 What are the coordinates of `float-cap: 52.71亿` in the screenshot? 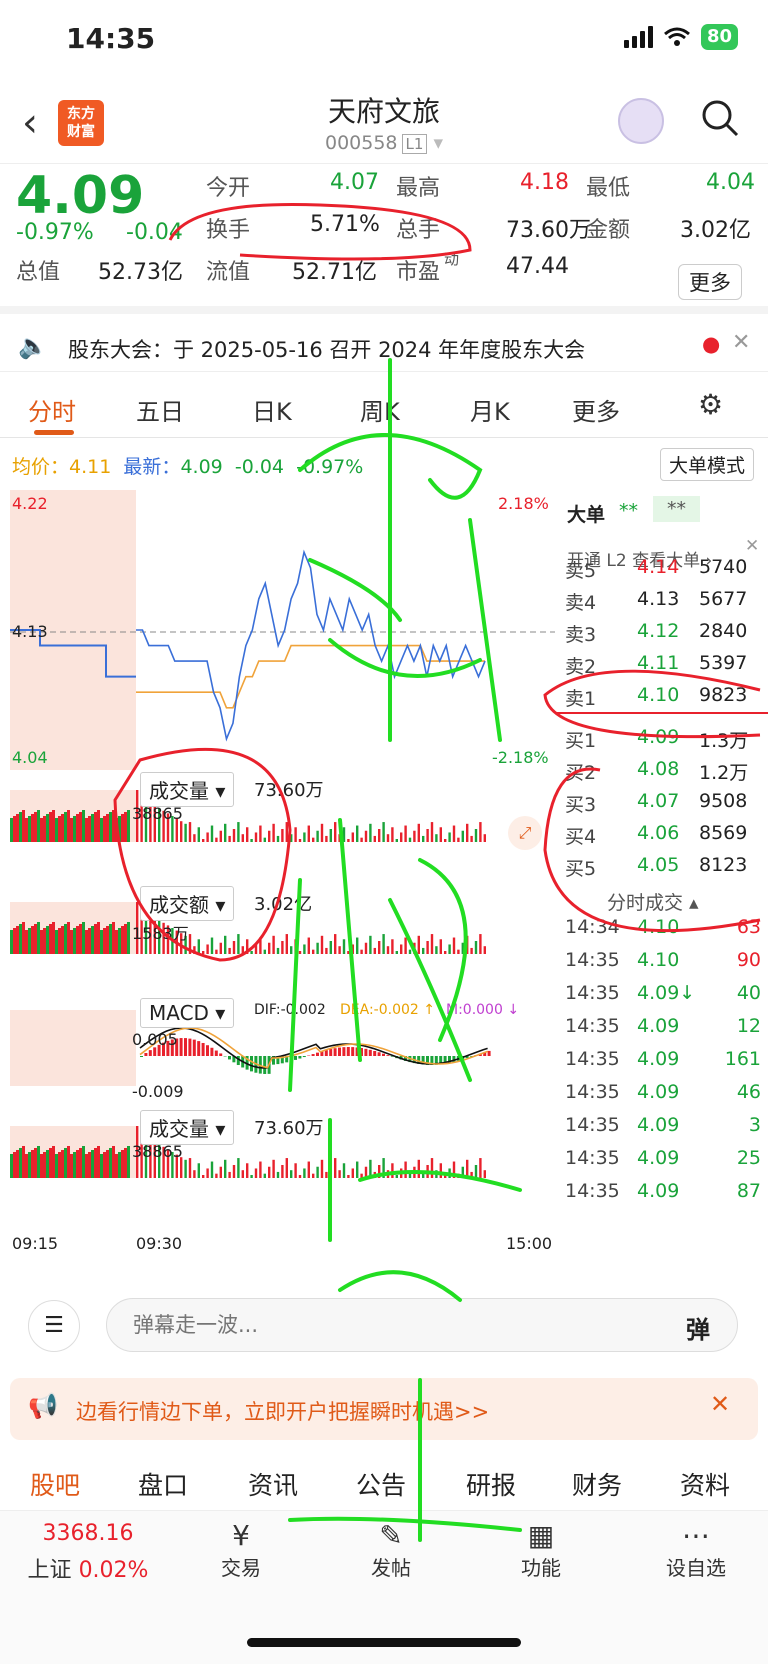 It's located at (334, 272).